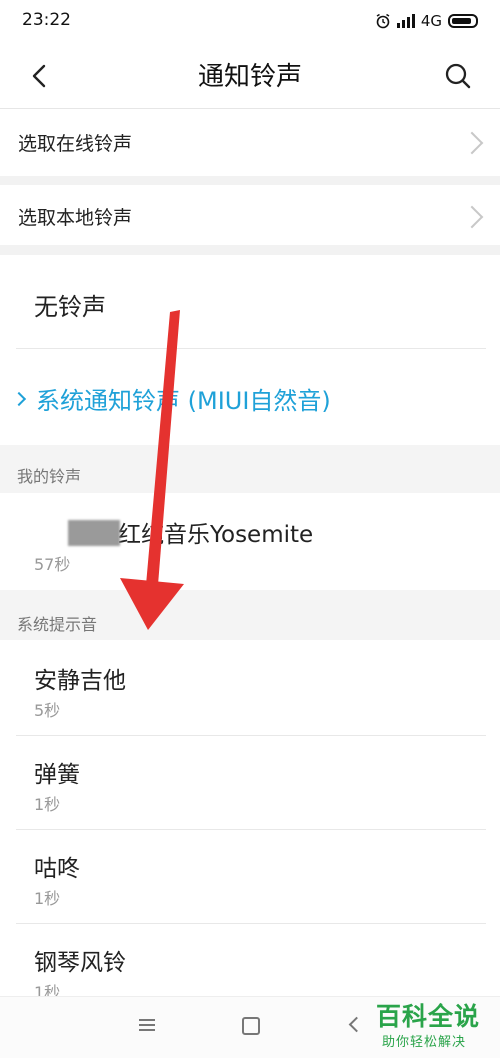 This screenshot has width=500, height=1058. Describe the element at coordinates (49, 476) in the screenshot. I see `my-ringtones-title: 我的铃声` at that location.